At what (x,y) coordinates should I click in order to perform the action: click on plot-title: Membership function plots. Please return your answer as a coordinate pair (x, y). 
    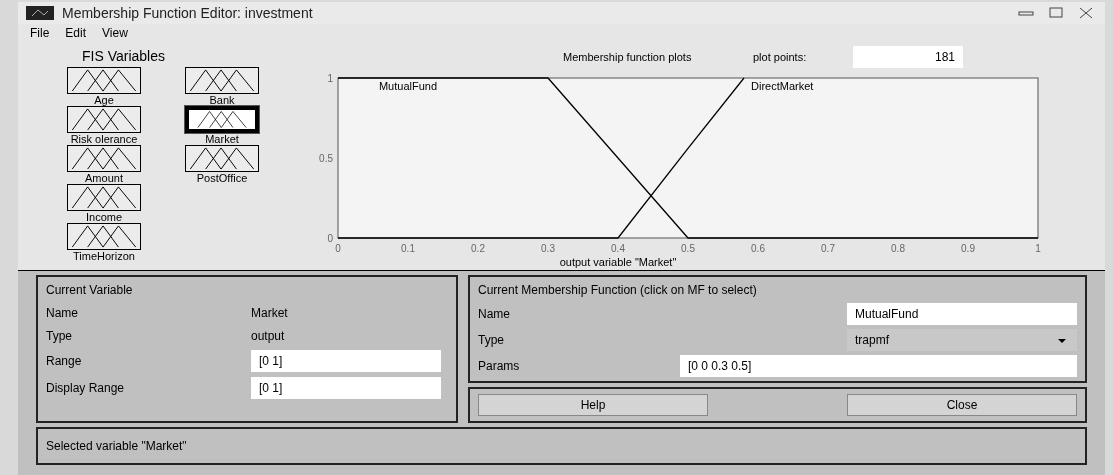
    Looking at the image, I should click on (628, 57).